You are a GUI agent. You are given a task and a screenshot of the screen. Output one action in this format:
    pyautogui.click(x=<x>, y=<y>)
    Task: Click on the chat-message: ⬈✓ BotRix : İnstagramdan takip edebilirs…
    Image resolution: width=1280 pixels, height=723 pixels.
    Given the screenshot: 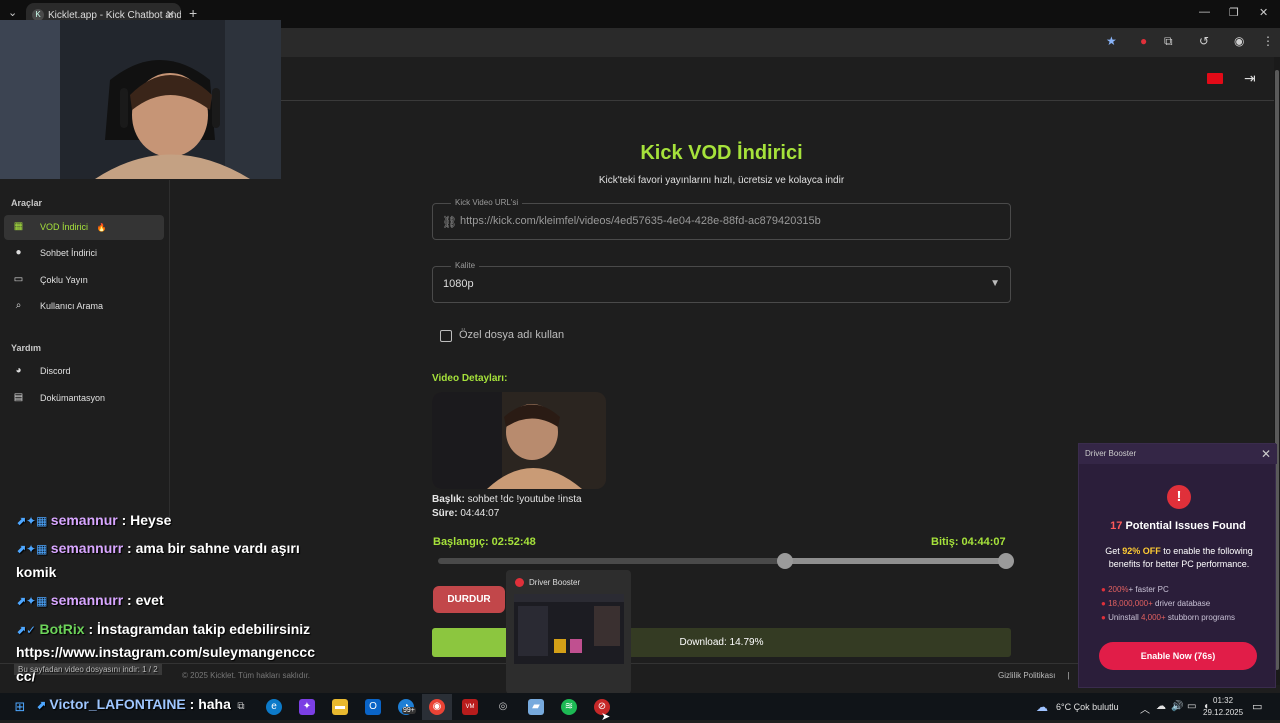 What is the action you would take?
    pyautogui.click(x=163, y=629)
    